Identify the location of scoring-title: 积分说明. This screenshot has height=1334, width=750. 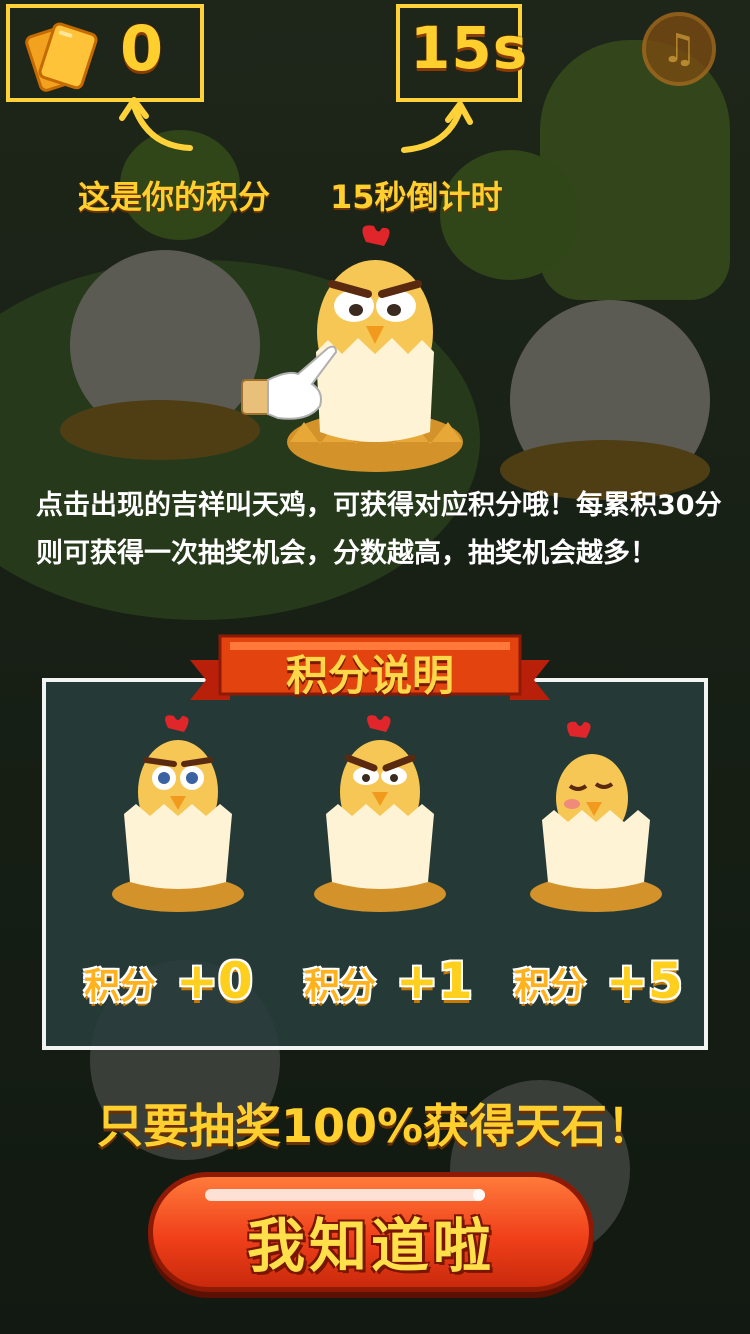
(369, 675).